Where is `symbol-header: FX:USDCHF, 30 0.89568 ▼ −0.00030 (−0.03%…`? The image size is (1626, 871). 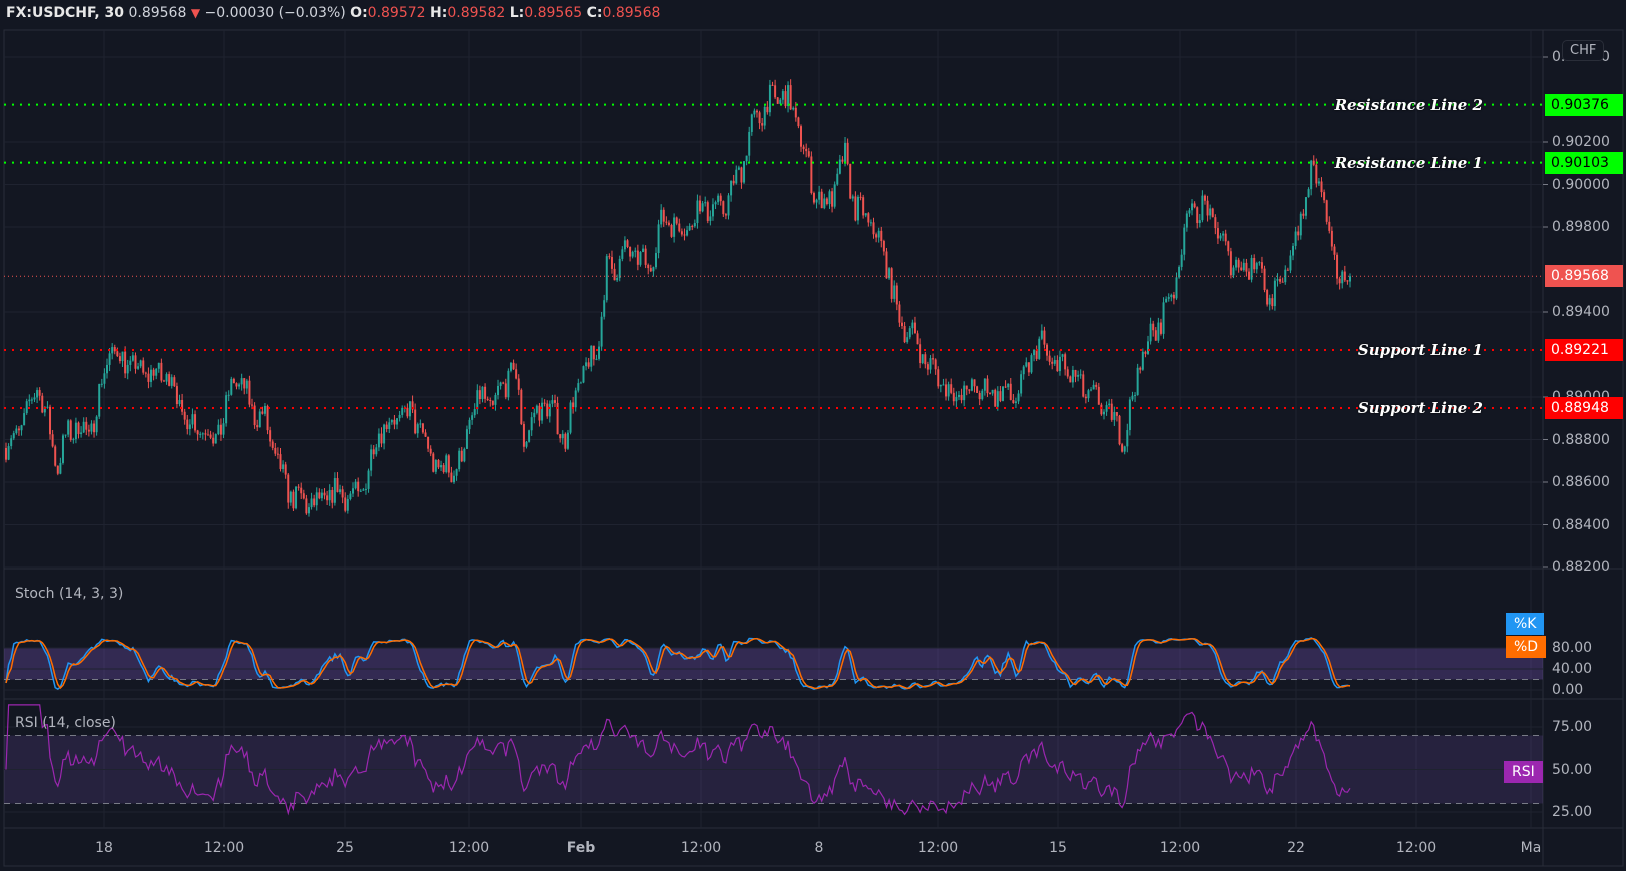
symbol-header: FX:USDCHF, 30 0.89568 ▼ −0.00030 (−0.03%… is located at coordinates (333, 13).